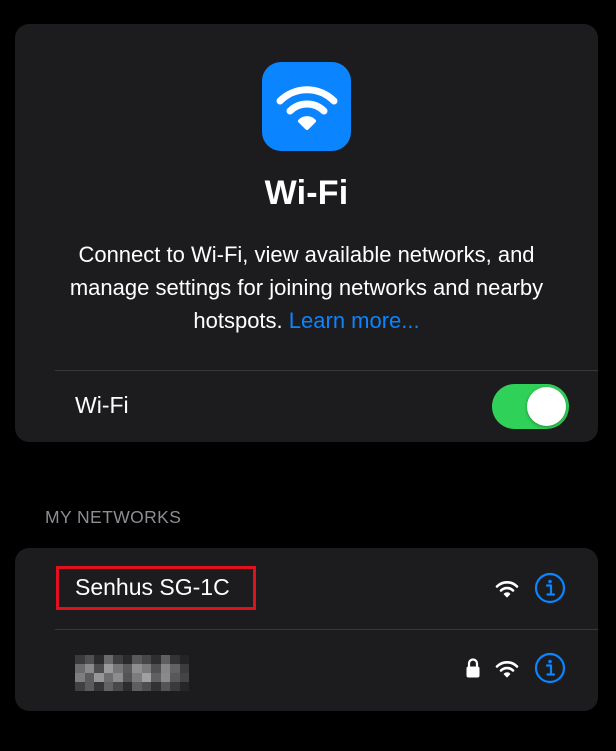  I want to click on wifi-toggle-label: Wi-Fi, so click(102, 405).